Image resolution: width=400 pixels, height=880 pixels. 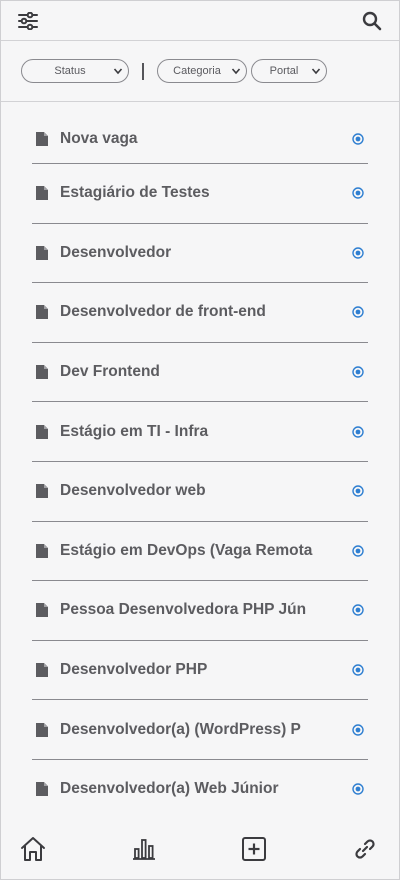 I want to click on status-select-label: Status, so click(x=70, y=71).